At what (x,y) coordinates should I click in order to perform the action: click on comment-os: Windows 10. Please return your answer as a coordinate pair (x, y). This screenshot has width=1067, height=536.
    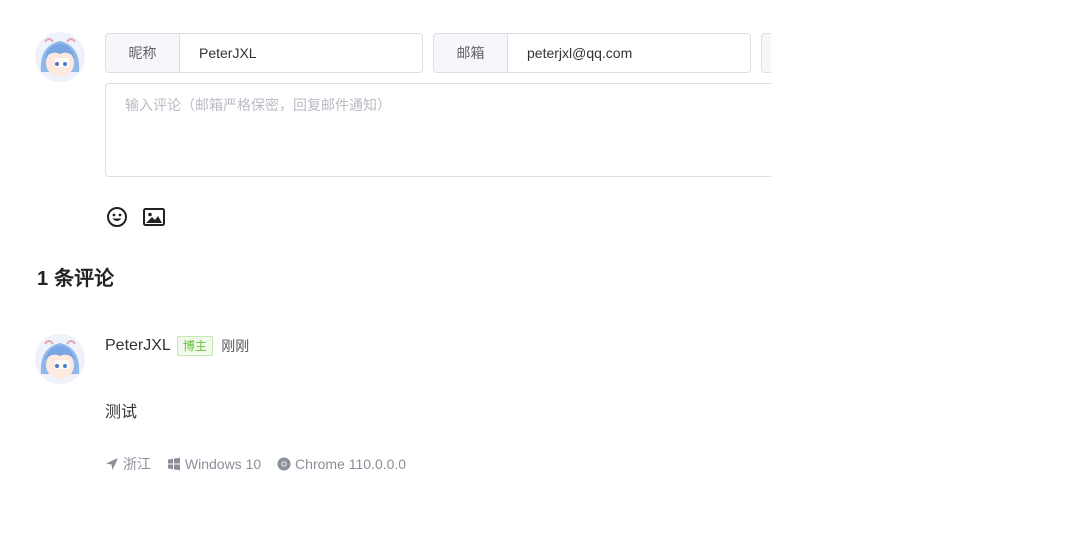
    Looking at the image, I should click on (223, 464).